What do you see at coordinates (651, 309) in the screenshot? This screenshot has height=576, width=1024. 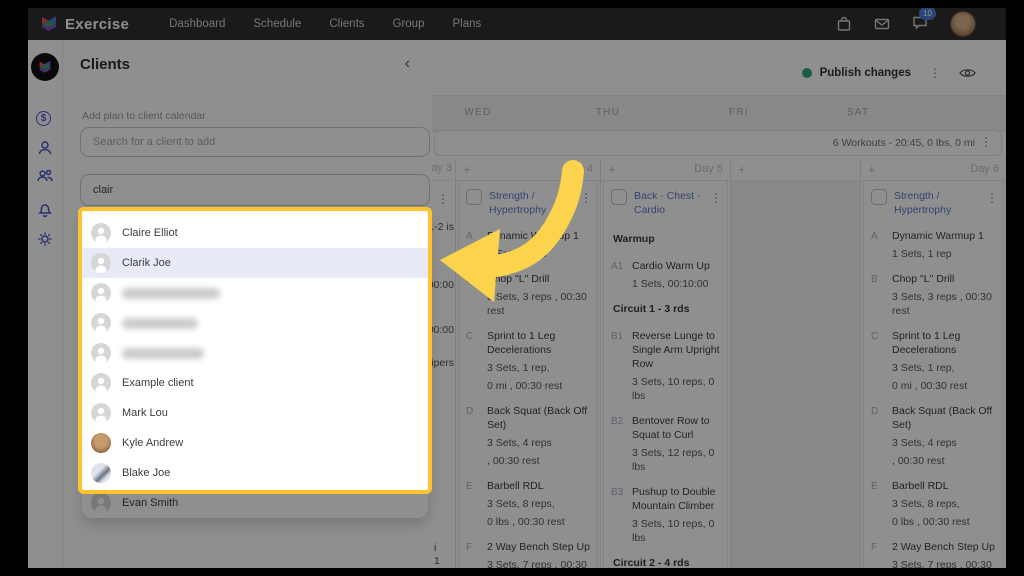 I see `section-label: Circuit 1 - 3 rds` at bounding box center [651, 309].